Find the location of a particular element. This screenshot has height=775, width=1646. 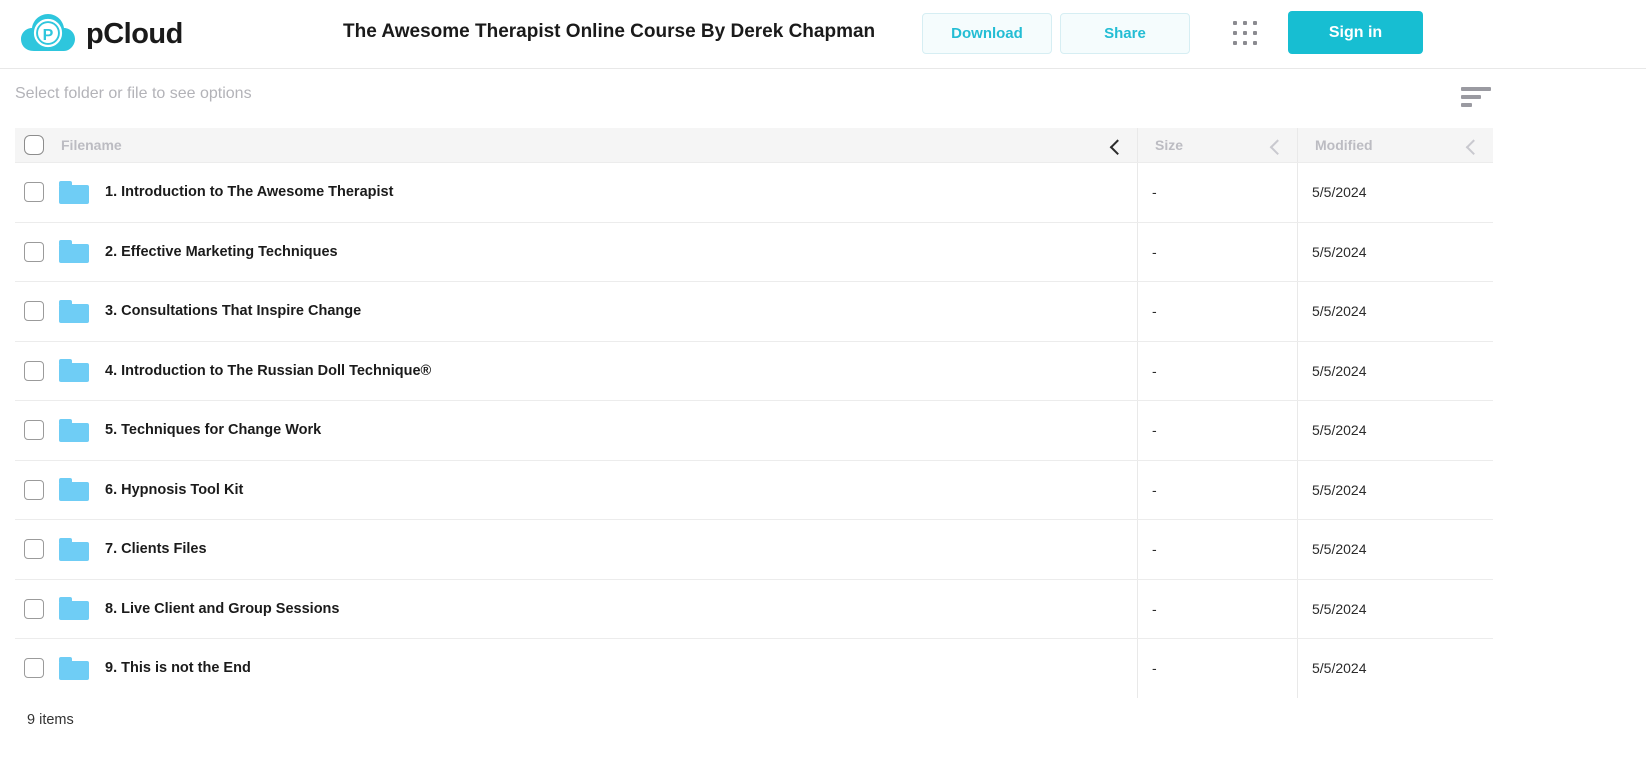

table-row: 5. Techniques for Change Work - 5/5/2024 is located at coordinates (754, 430).